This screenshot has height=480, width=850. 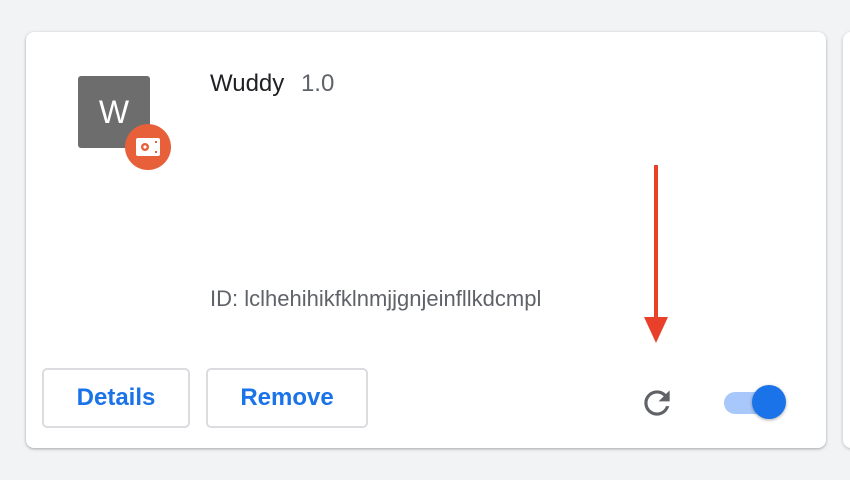 I want to click on toggle-knob, so click(x=769, y=402).